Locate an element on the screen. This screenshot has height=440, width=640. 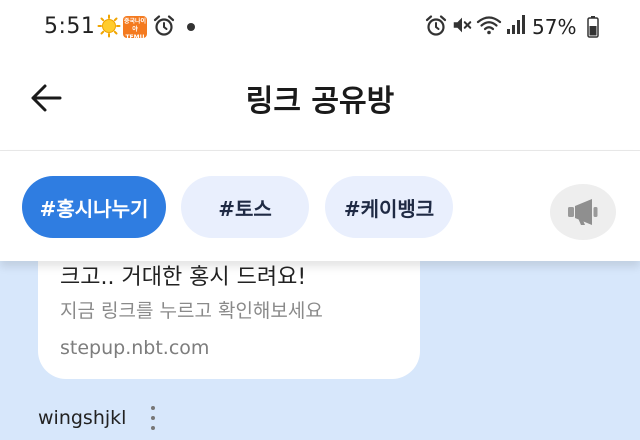
more-options-button is located at coordinates (153, 418).